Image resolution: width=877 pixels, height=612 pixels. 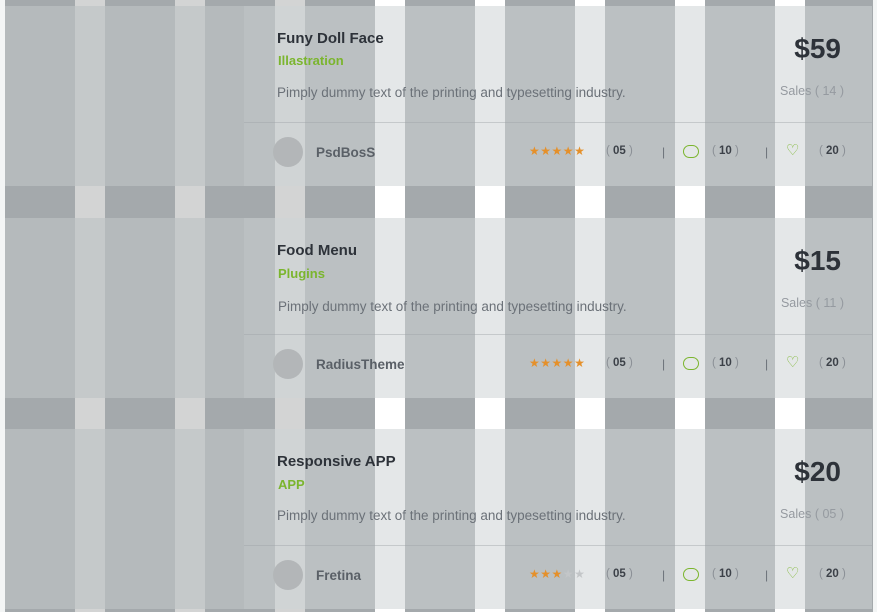 I want to click on product-price: $15, so click(x=817, y=260).